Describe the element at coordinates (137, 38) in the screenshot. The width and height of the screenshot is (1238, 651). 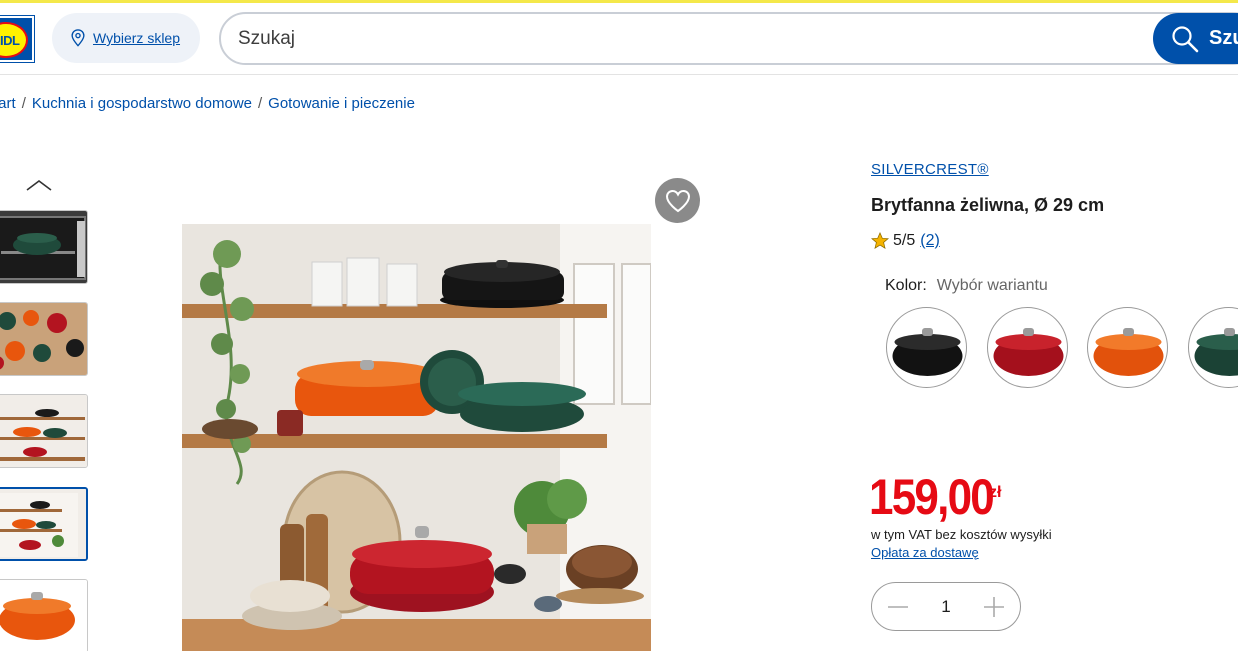
I see `select-store-label: Wybierz sklep` at that location.